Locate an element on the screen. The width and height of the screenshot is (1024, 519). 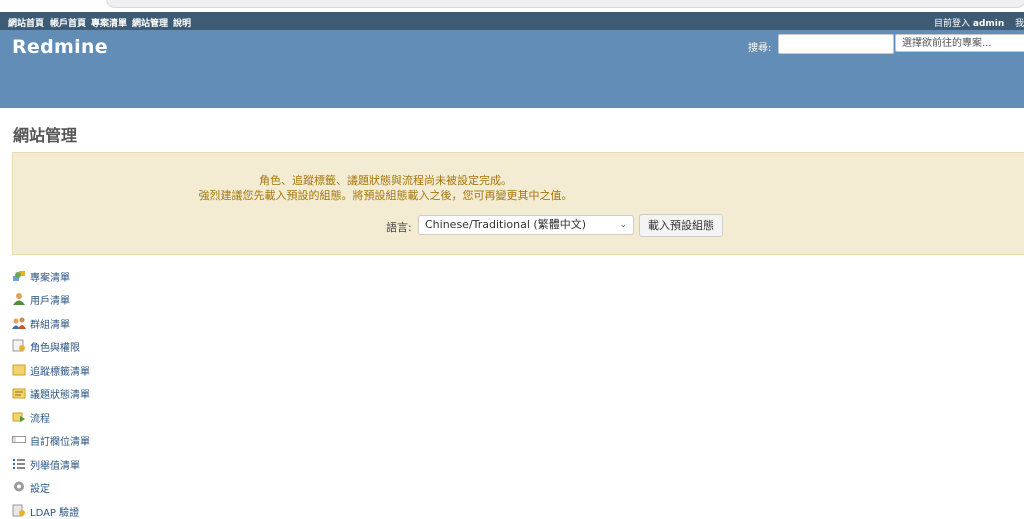
admin-menu-item-users: 用戶清單 is located at coordinates (112, 299).